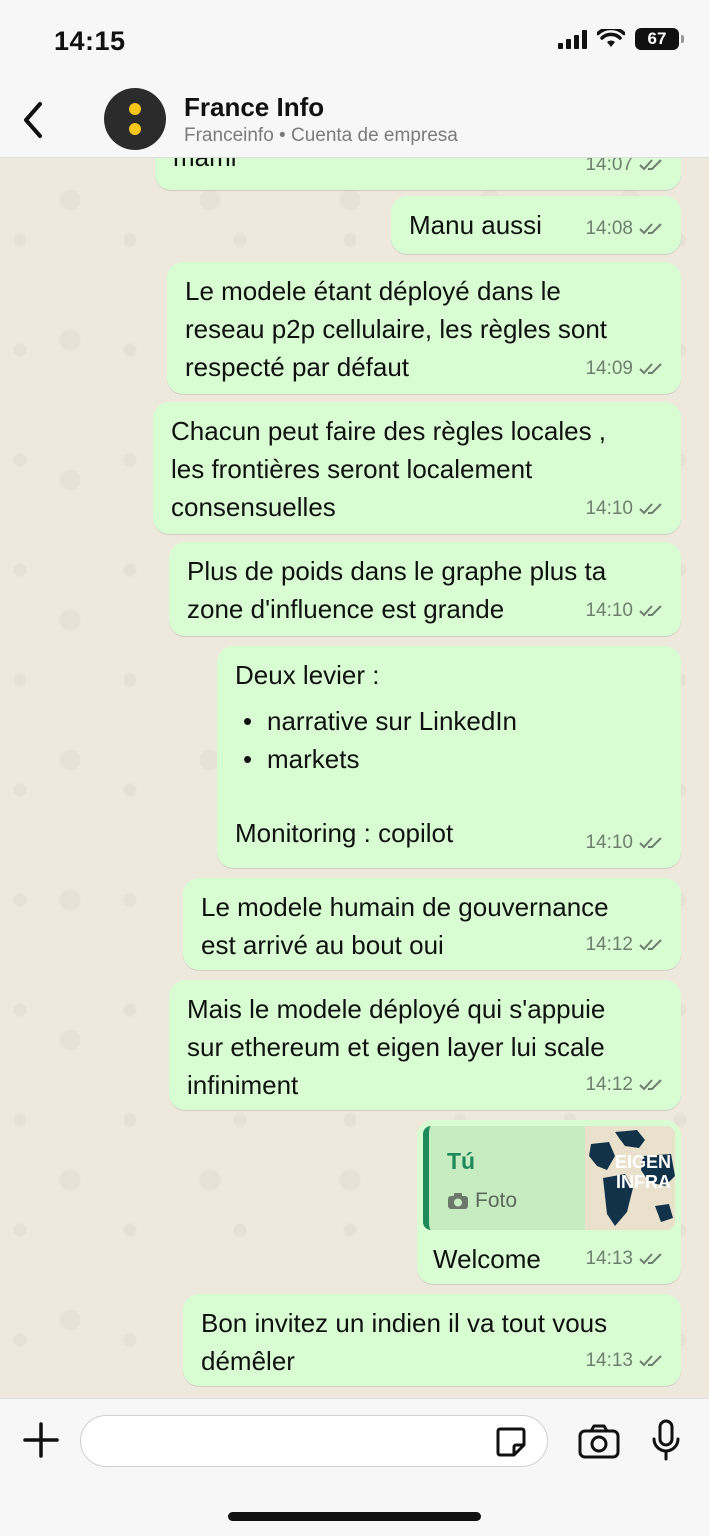 The image size is (709, 1536). I want to click on camera-small-icon, so click(458, 1201).